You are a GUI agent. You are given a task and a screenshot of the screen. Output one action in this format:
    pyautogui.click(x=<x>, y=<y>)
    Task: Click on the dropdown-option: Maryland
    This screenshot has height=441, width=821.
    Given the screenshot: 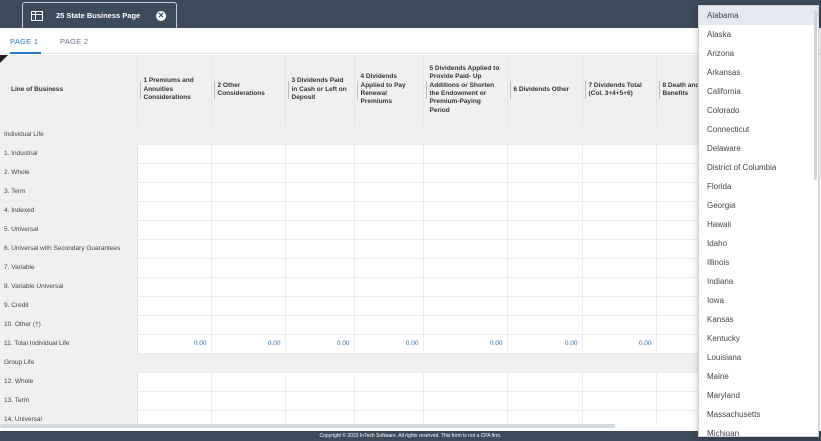 What is the action you would take?
    pyautogui.click(x=758, y=395)
    